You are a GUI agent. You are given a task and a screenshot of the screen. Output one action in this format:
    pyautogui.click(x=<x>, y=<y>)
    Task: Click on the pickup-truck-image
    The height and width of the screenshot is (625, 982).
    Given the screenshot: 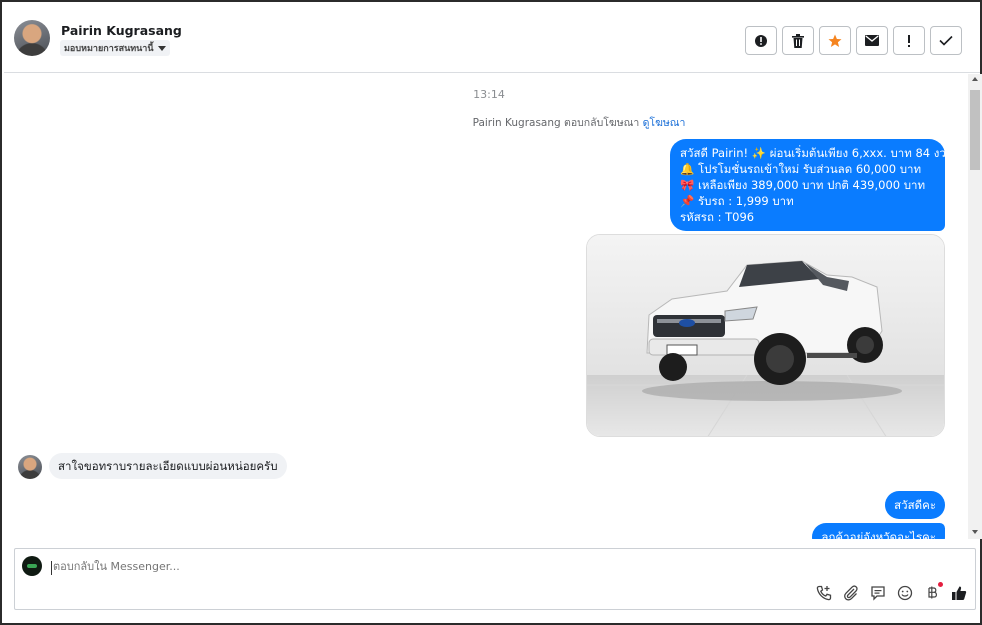 What is the action you would take?
    pyautogui.click(x=765, y=335)
    